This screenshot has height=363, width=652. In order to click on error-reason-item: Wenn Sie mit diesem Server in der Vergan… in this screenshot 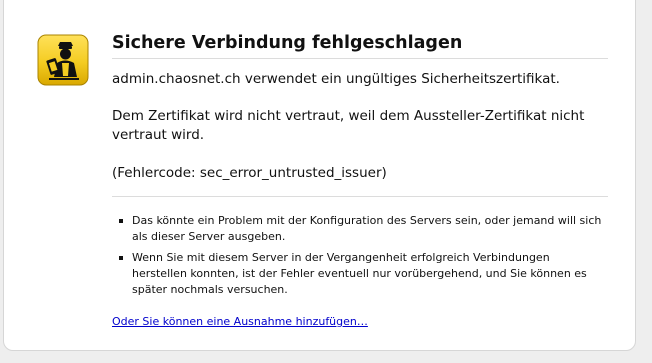, I will do `click(360, 274)`.